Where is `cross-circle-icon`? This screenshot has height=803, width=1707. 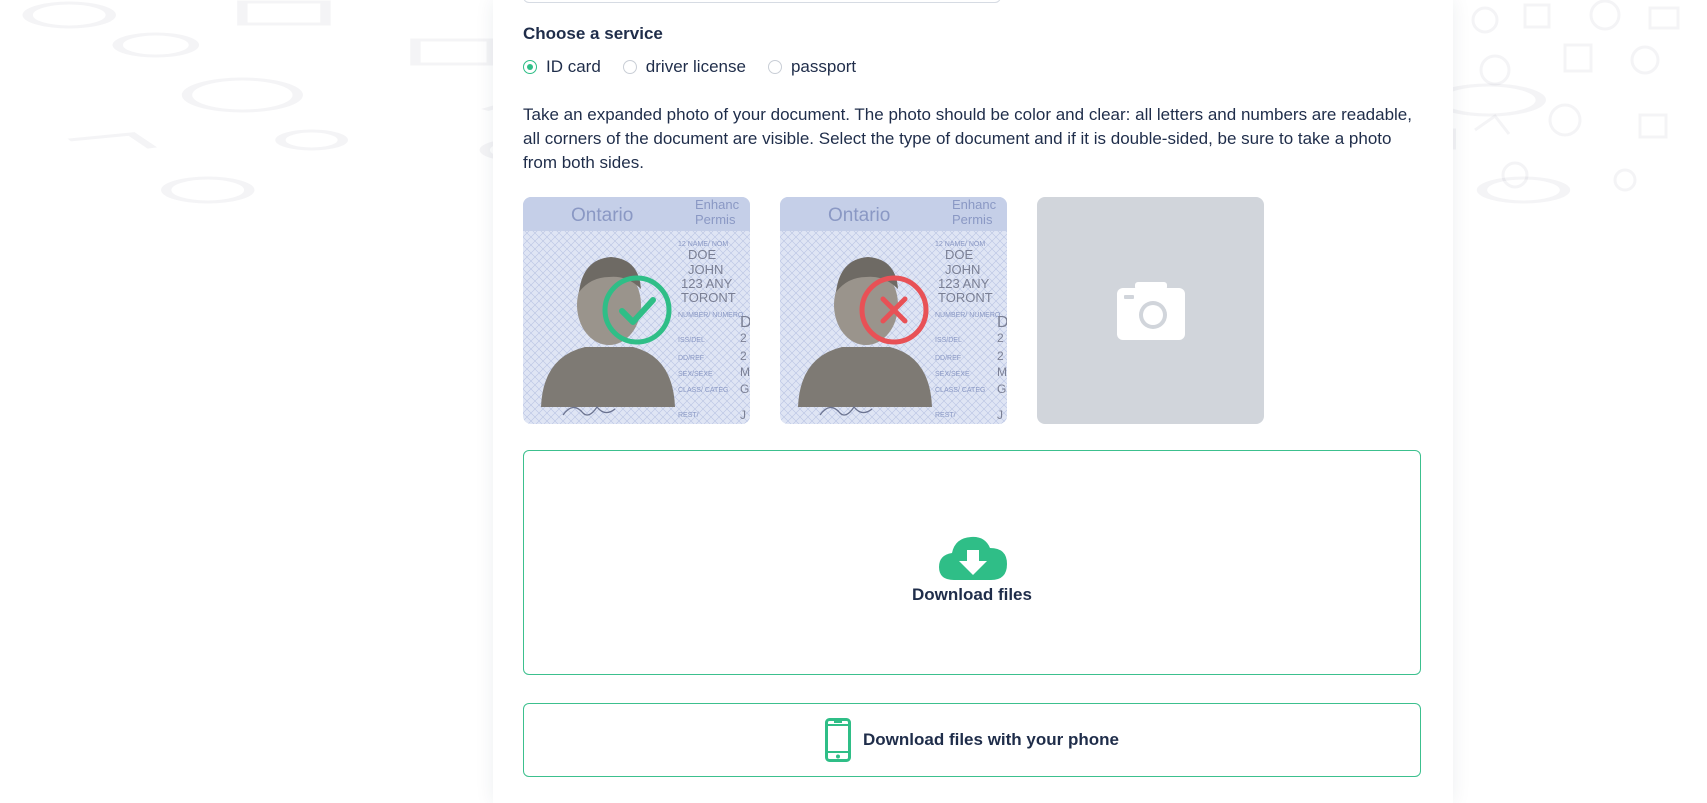 cross-circle-icon is located at coordinates (894, 310).